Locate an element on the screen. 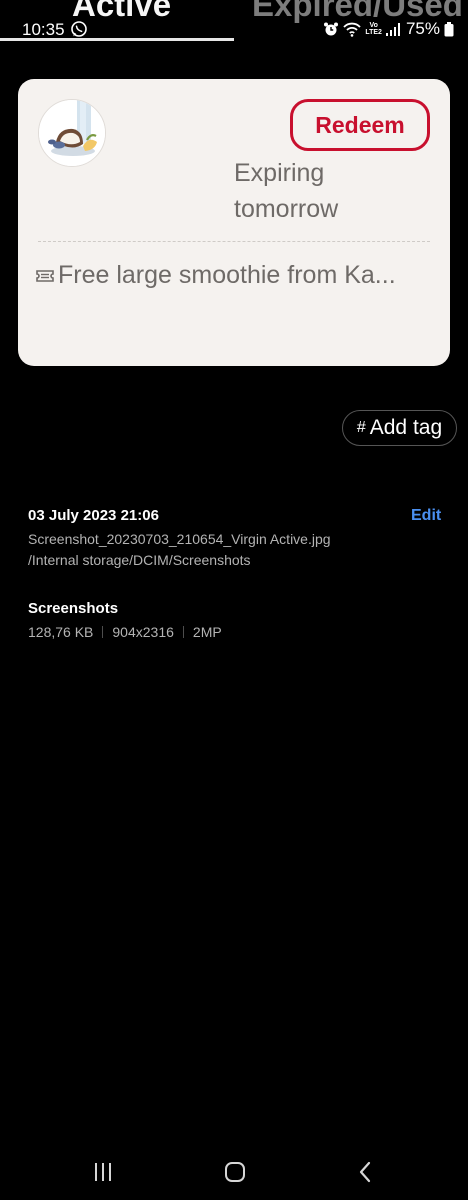 The width and height of the screenshot is (468, 1200). edit-button: Edit is located at coordinates (426, 516).